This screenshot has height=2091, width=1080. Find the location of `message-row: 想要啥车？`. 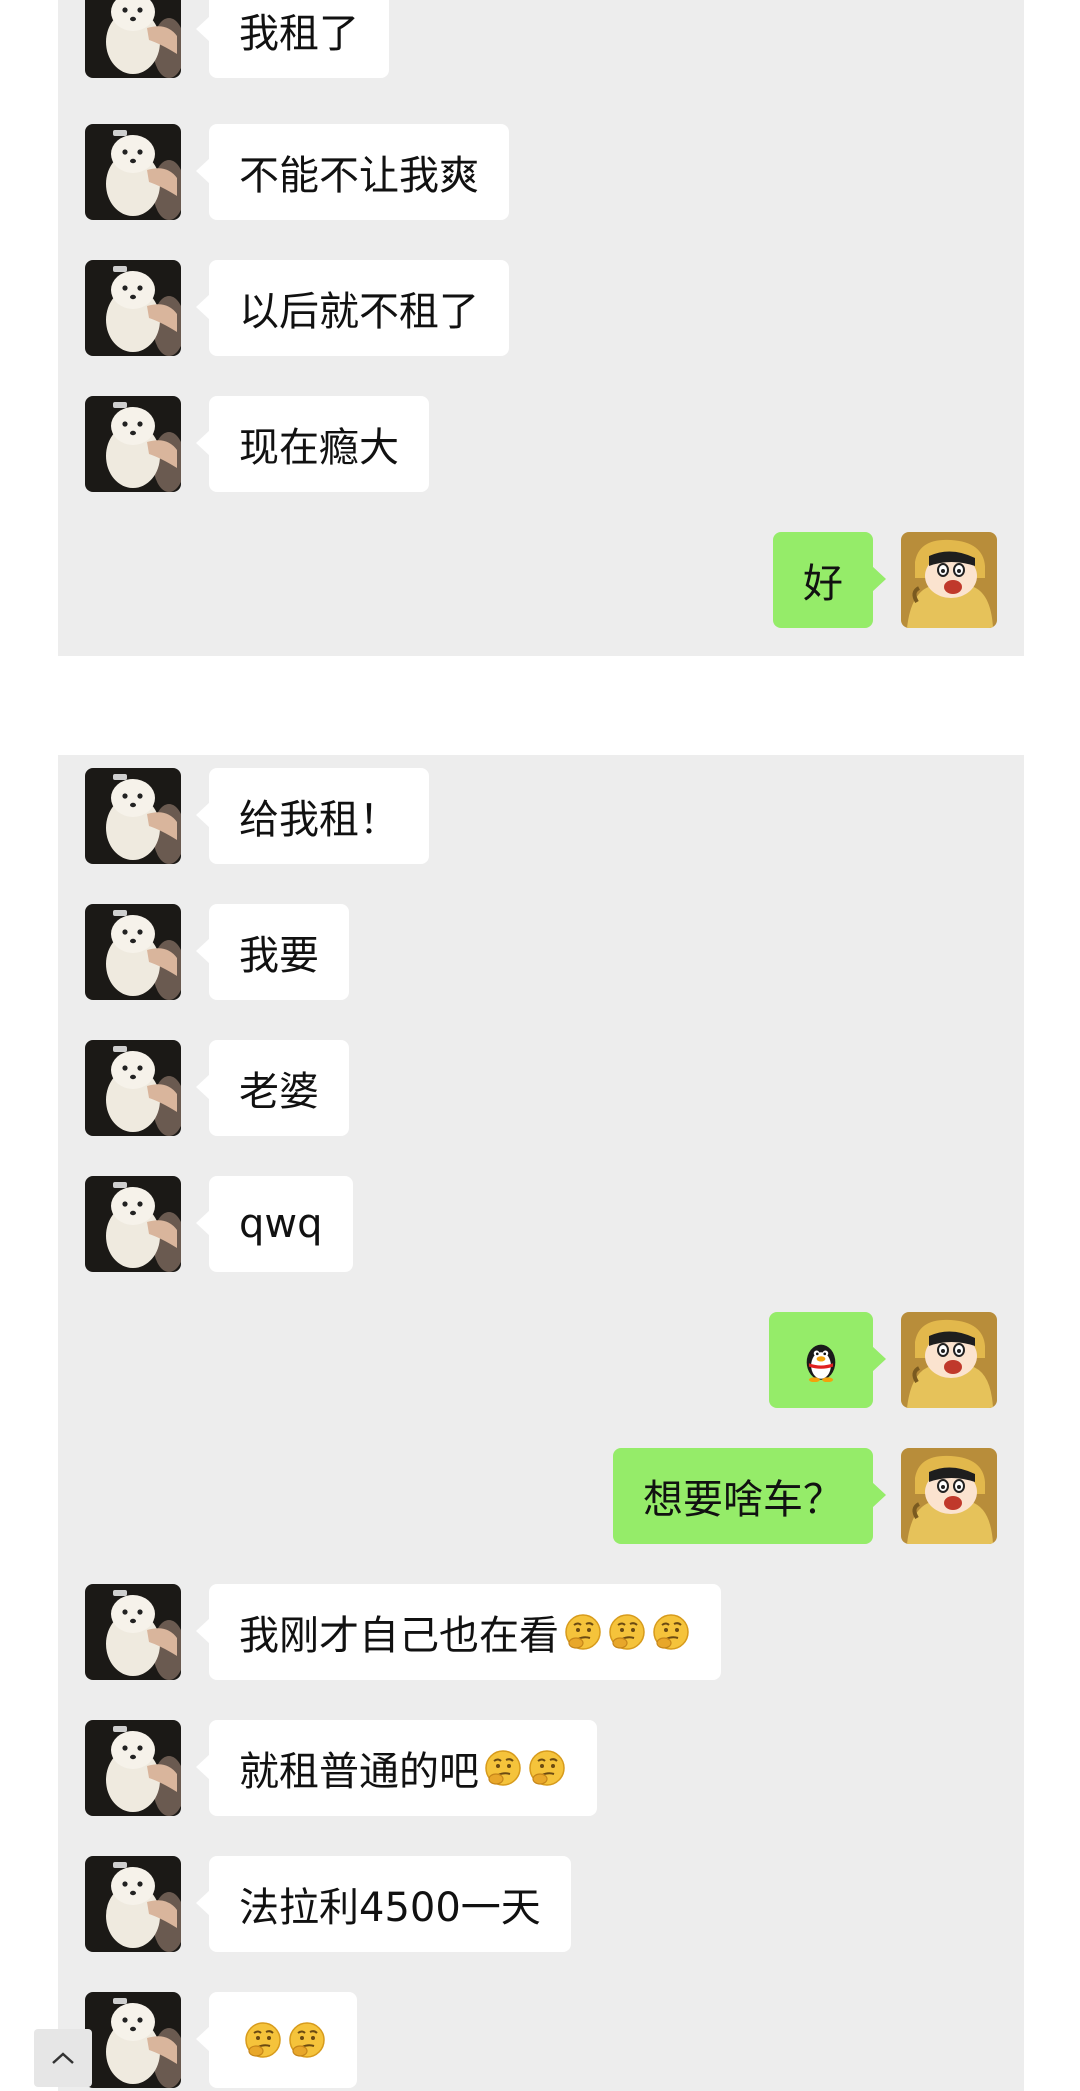

message-row: 想要啥车？ is located at coordinates (541, 1496).